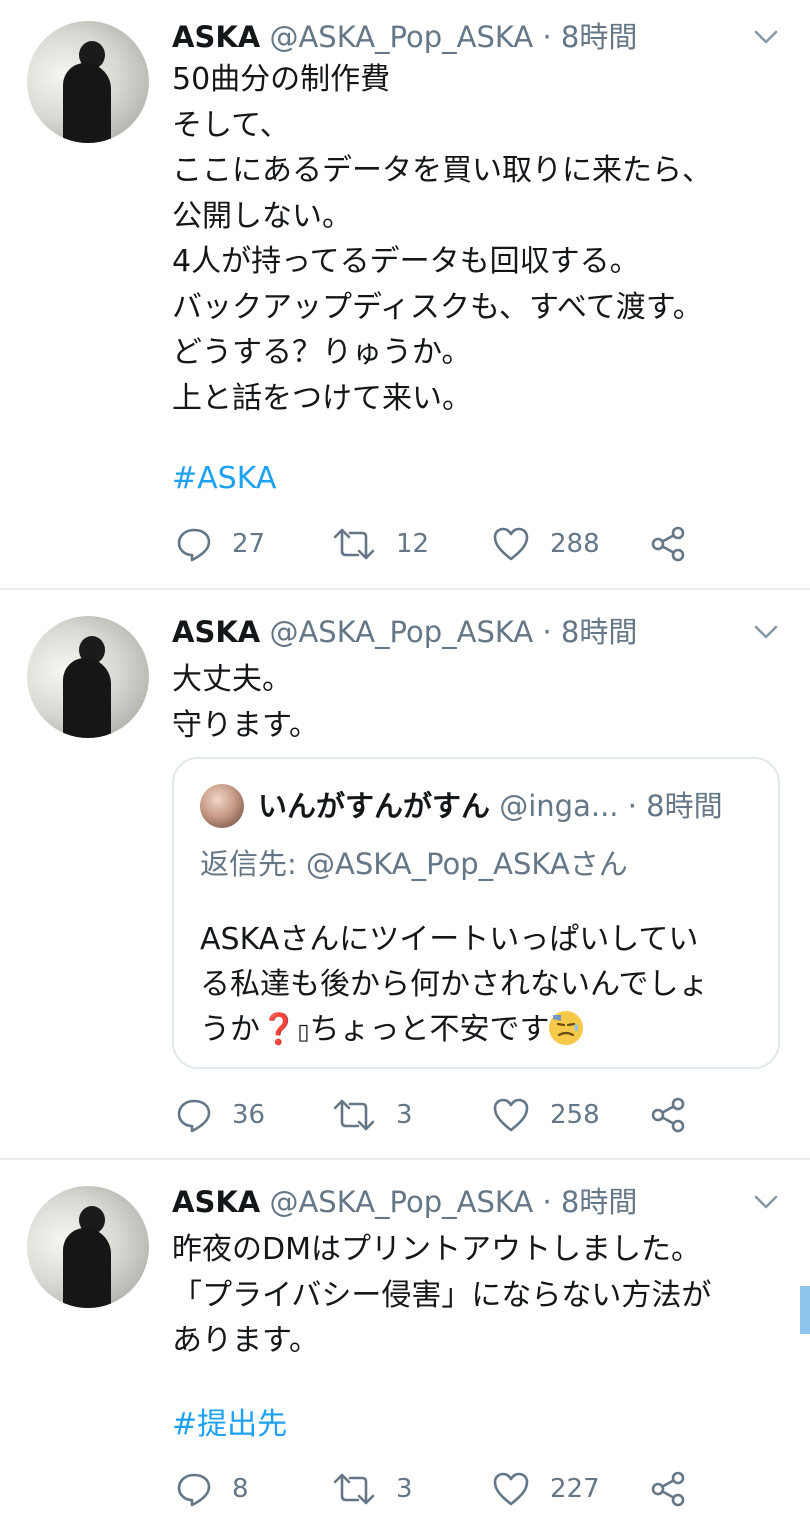 This screenshot has height=1536, width=810. What do you see at coordinates (222, 806) in the screenshot?
I see `quoted-avatar` at bounding box center [222, 806].